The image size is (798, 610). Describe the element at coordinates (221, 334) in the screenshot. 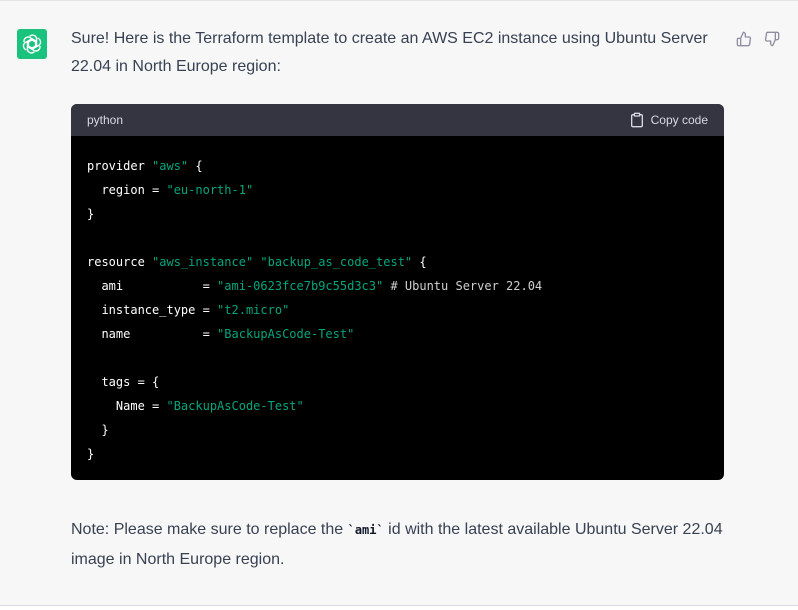

I see `code-line: name = "BackupAsCode-Test"` at that location.